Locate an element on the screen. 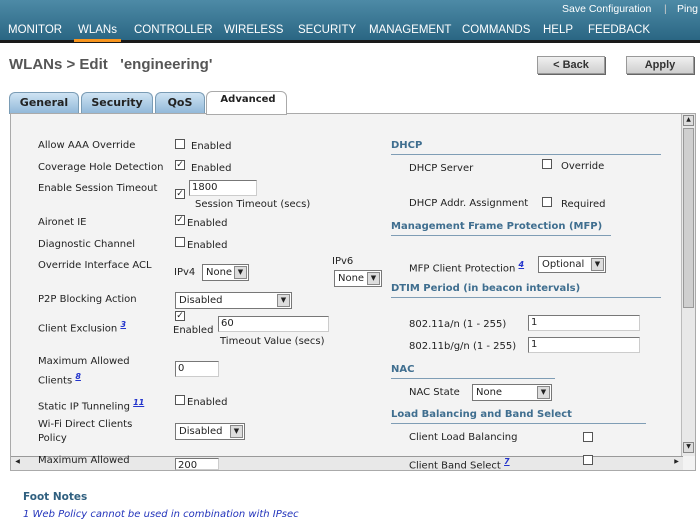 This screenshot has width=700, height=525. dtim-heading: DTIM Period (in beacon intervals) is located at coordinates (526, 290).